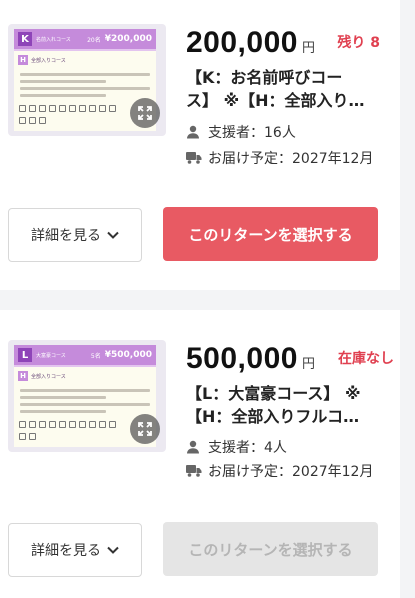 The height and width of the screenshot is (598, 415). Describe the element at coordinates (95, 356) in the screenshot. I see `thumbnail-slots: 5名` at that location.